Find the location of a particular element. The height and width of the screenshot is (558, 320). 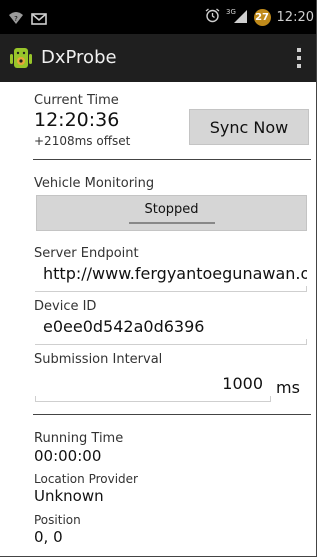

status-time: 12:20 is located at coordinates (295, 17).